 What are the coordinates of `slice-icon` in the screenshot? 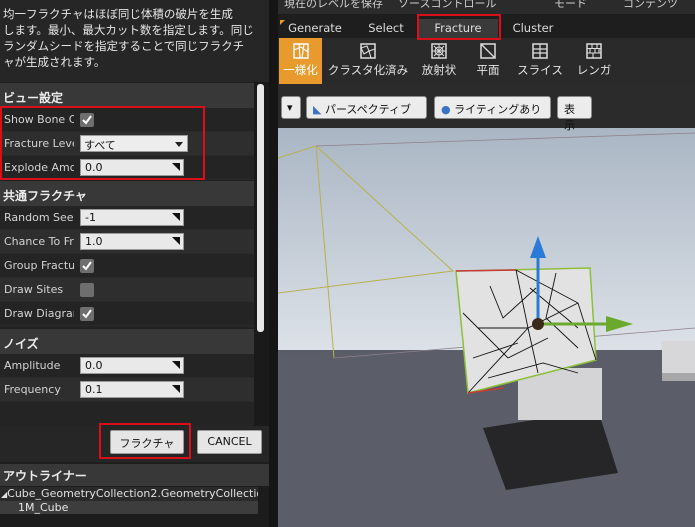 It's located at (540, 51).